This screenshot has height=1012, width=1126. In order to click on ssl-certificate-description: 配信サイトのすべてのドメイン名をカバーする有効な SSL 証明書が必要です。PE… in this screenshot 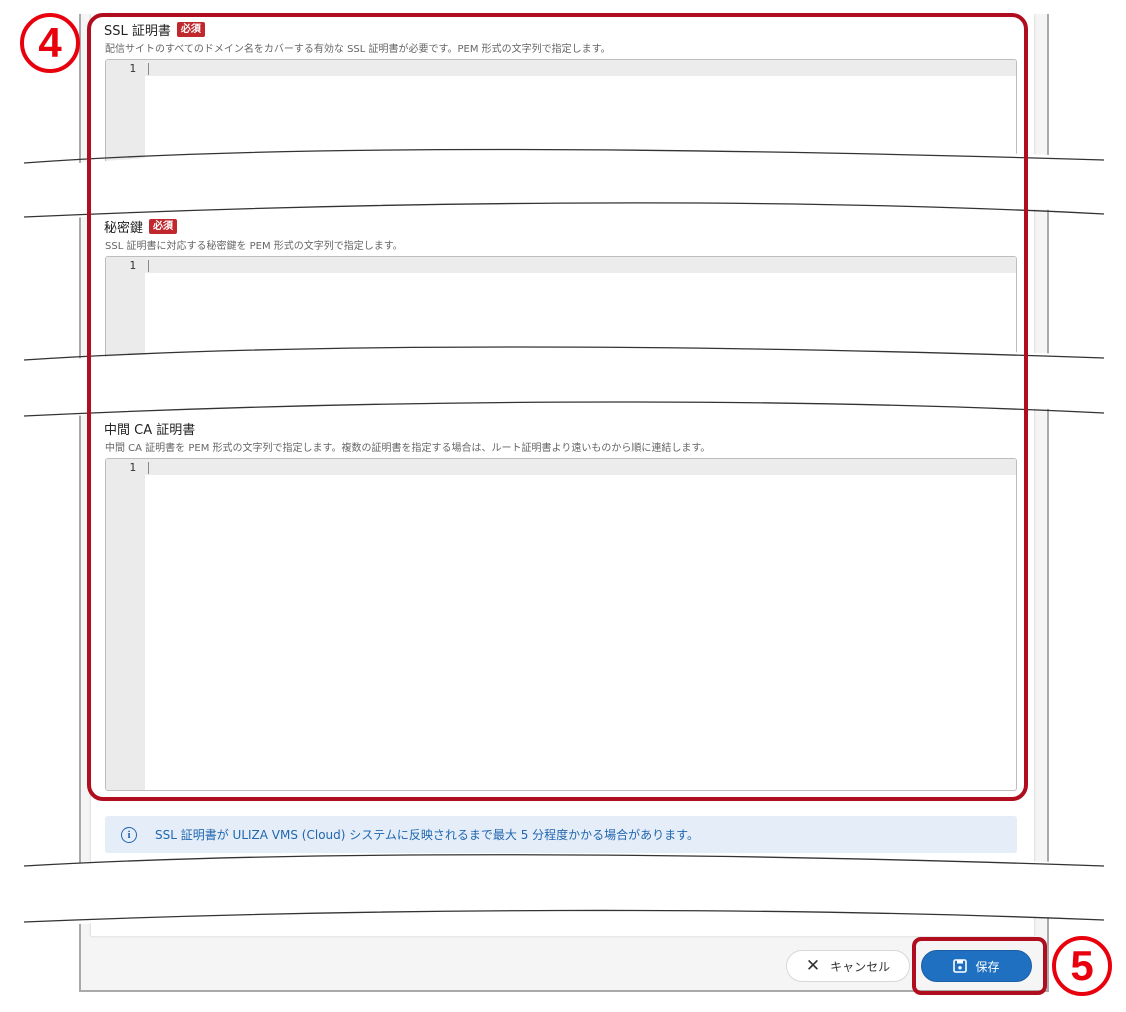, I will do `click(358, 49)`.